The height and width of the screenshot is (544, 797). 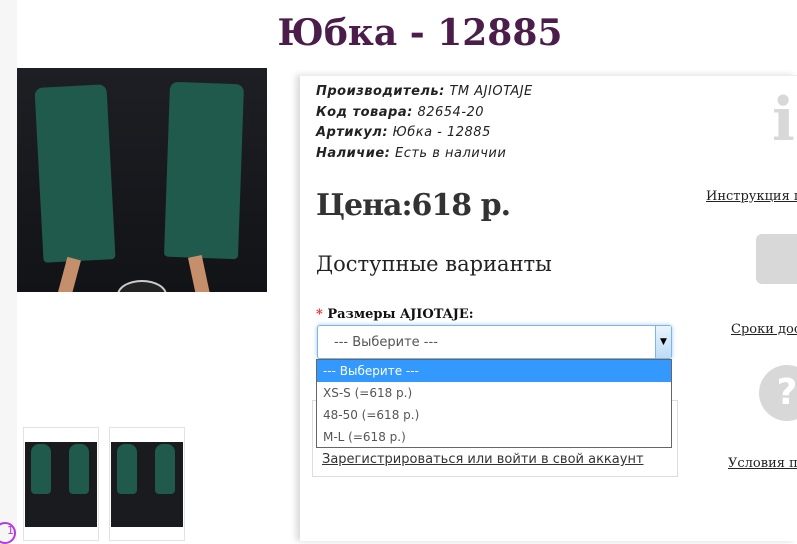 What do you see at coordinates (395, 314) in the screenshot?
I see `size-label: * Размеры AJIOTAJE:` at bounding box center [395, 314].